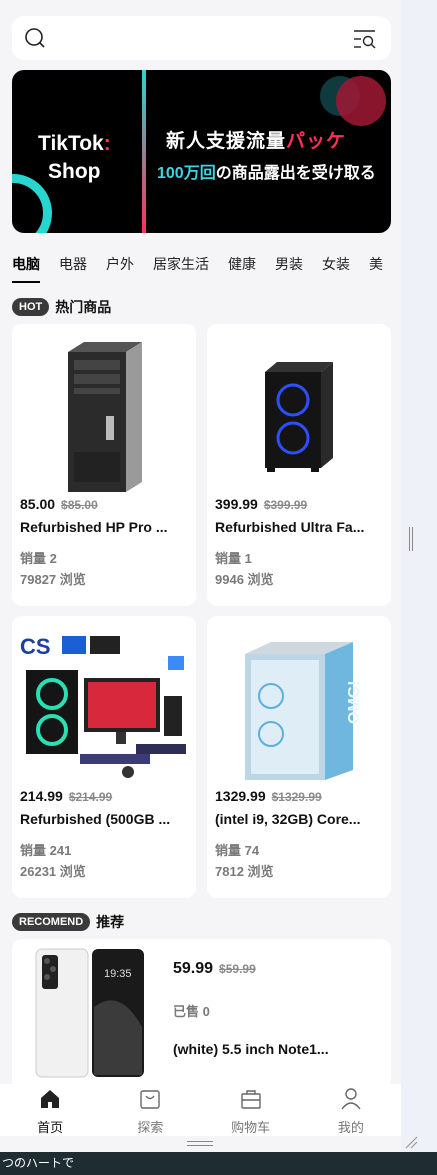  I want to click on desktop-pc-image, so click(105, 417).